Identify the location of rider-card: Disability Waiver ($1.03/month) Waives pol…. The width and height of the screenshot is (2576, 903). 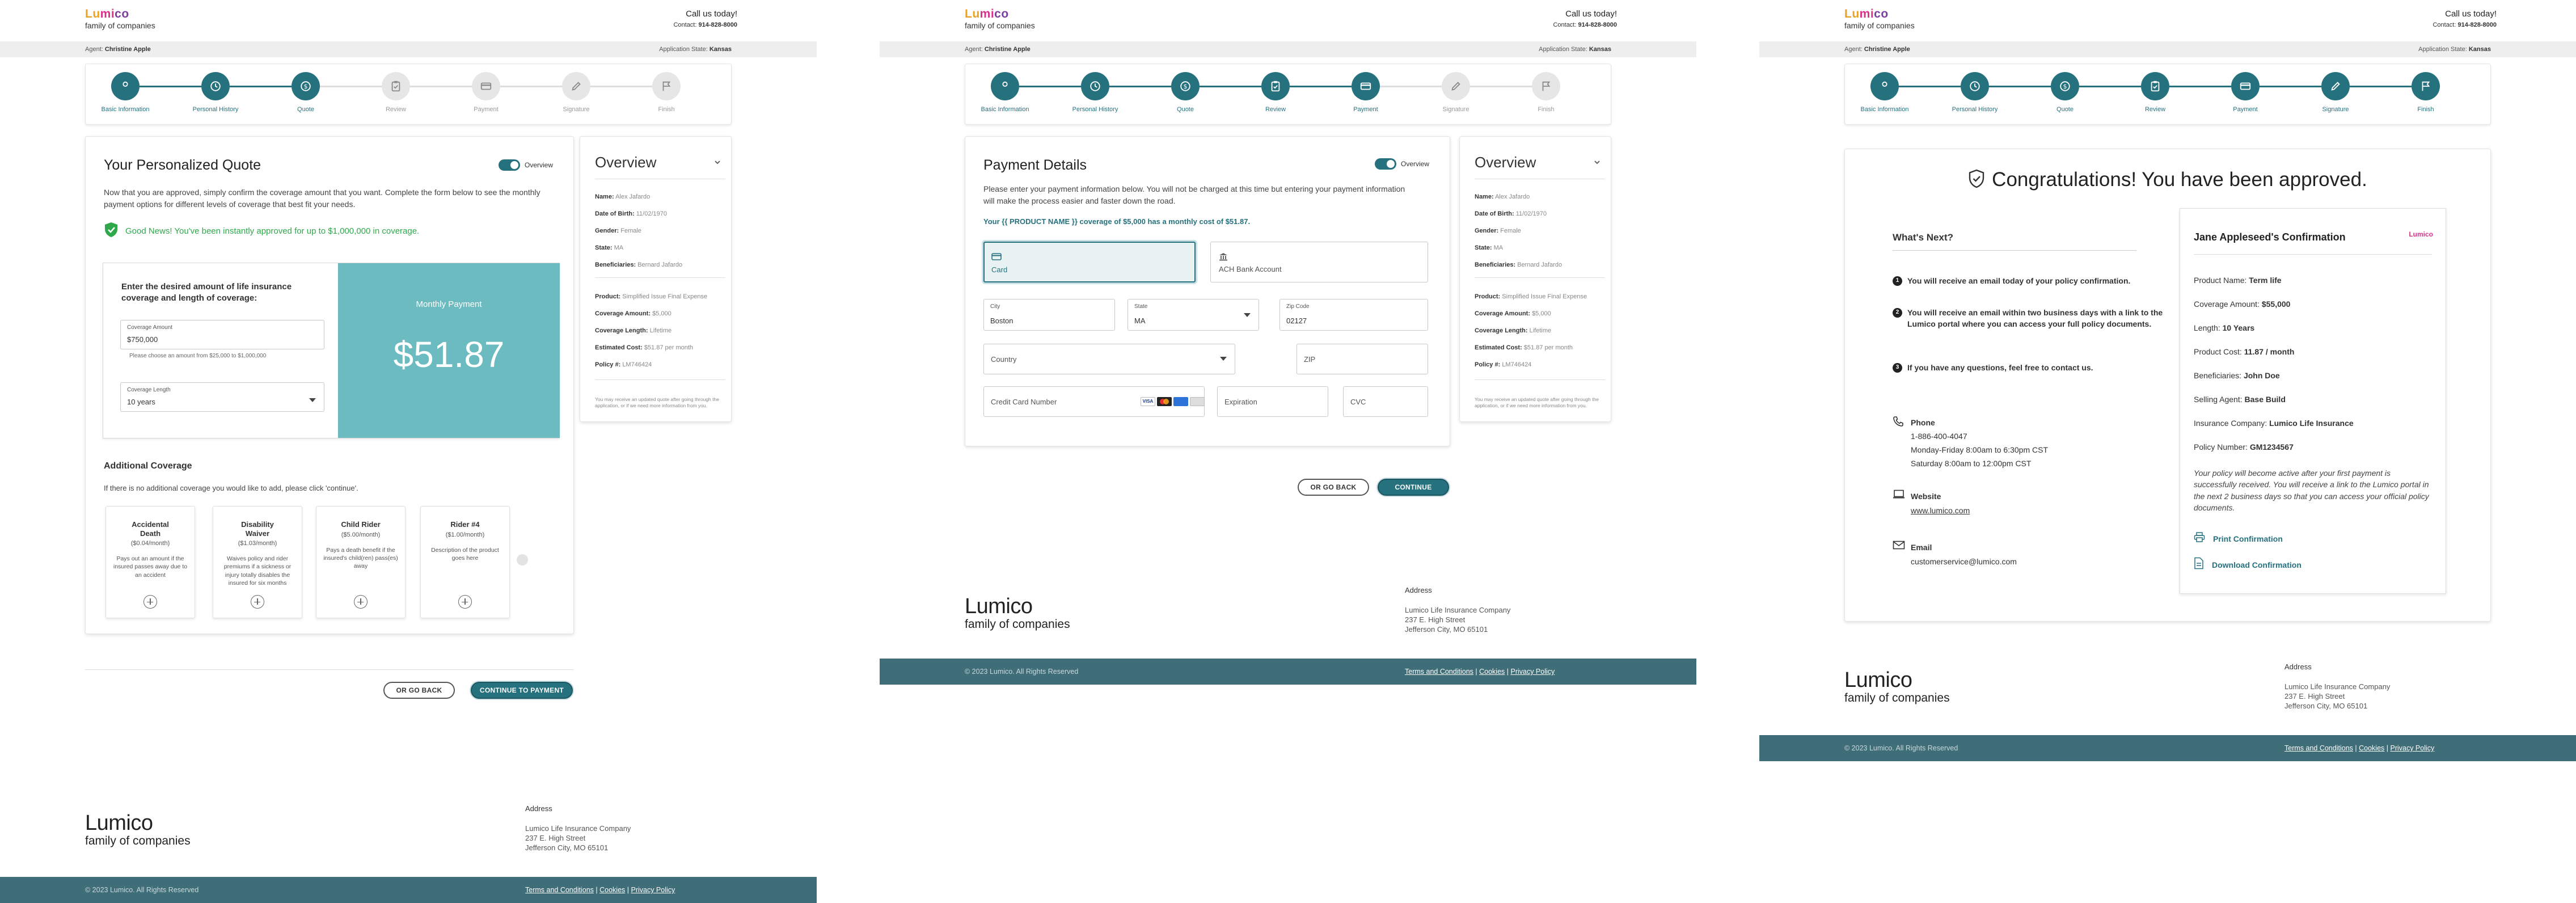
(257, 562).